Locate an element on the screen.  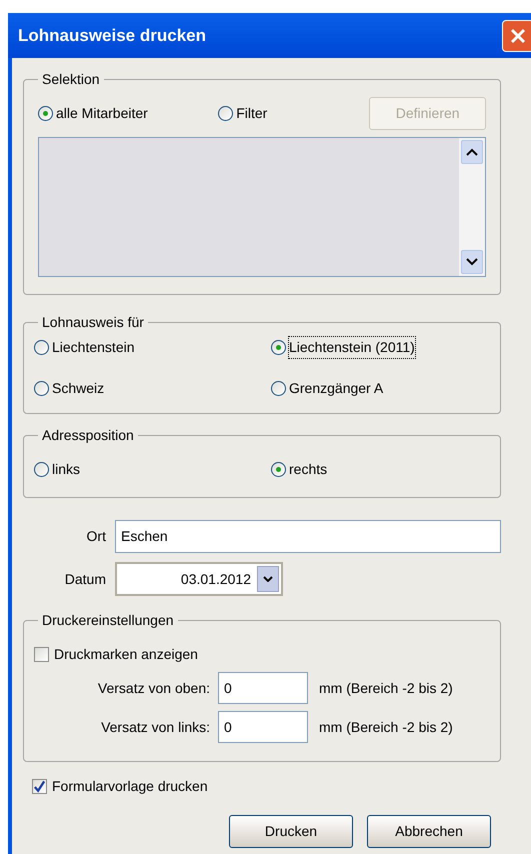
checkmark-icon is located at coordinates (39, 787).